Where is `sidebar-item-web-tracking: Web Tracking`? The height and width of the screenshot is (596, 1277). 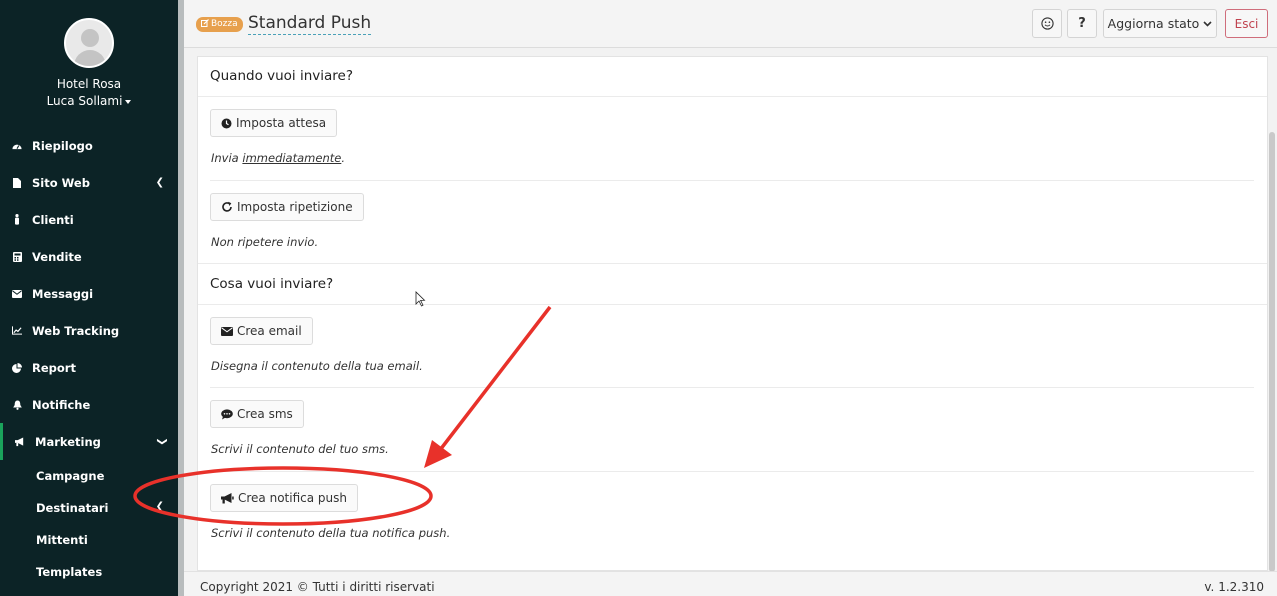 sidebar-item-web-tracking: Web Tracking is located at coordinates (89, 330).